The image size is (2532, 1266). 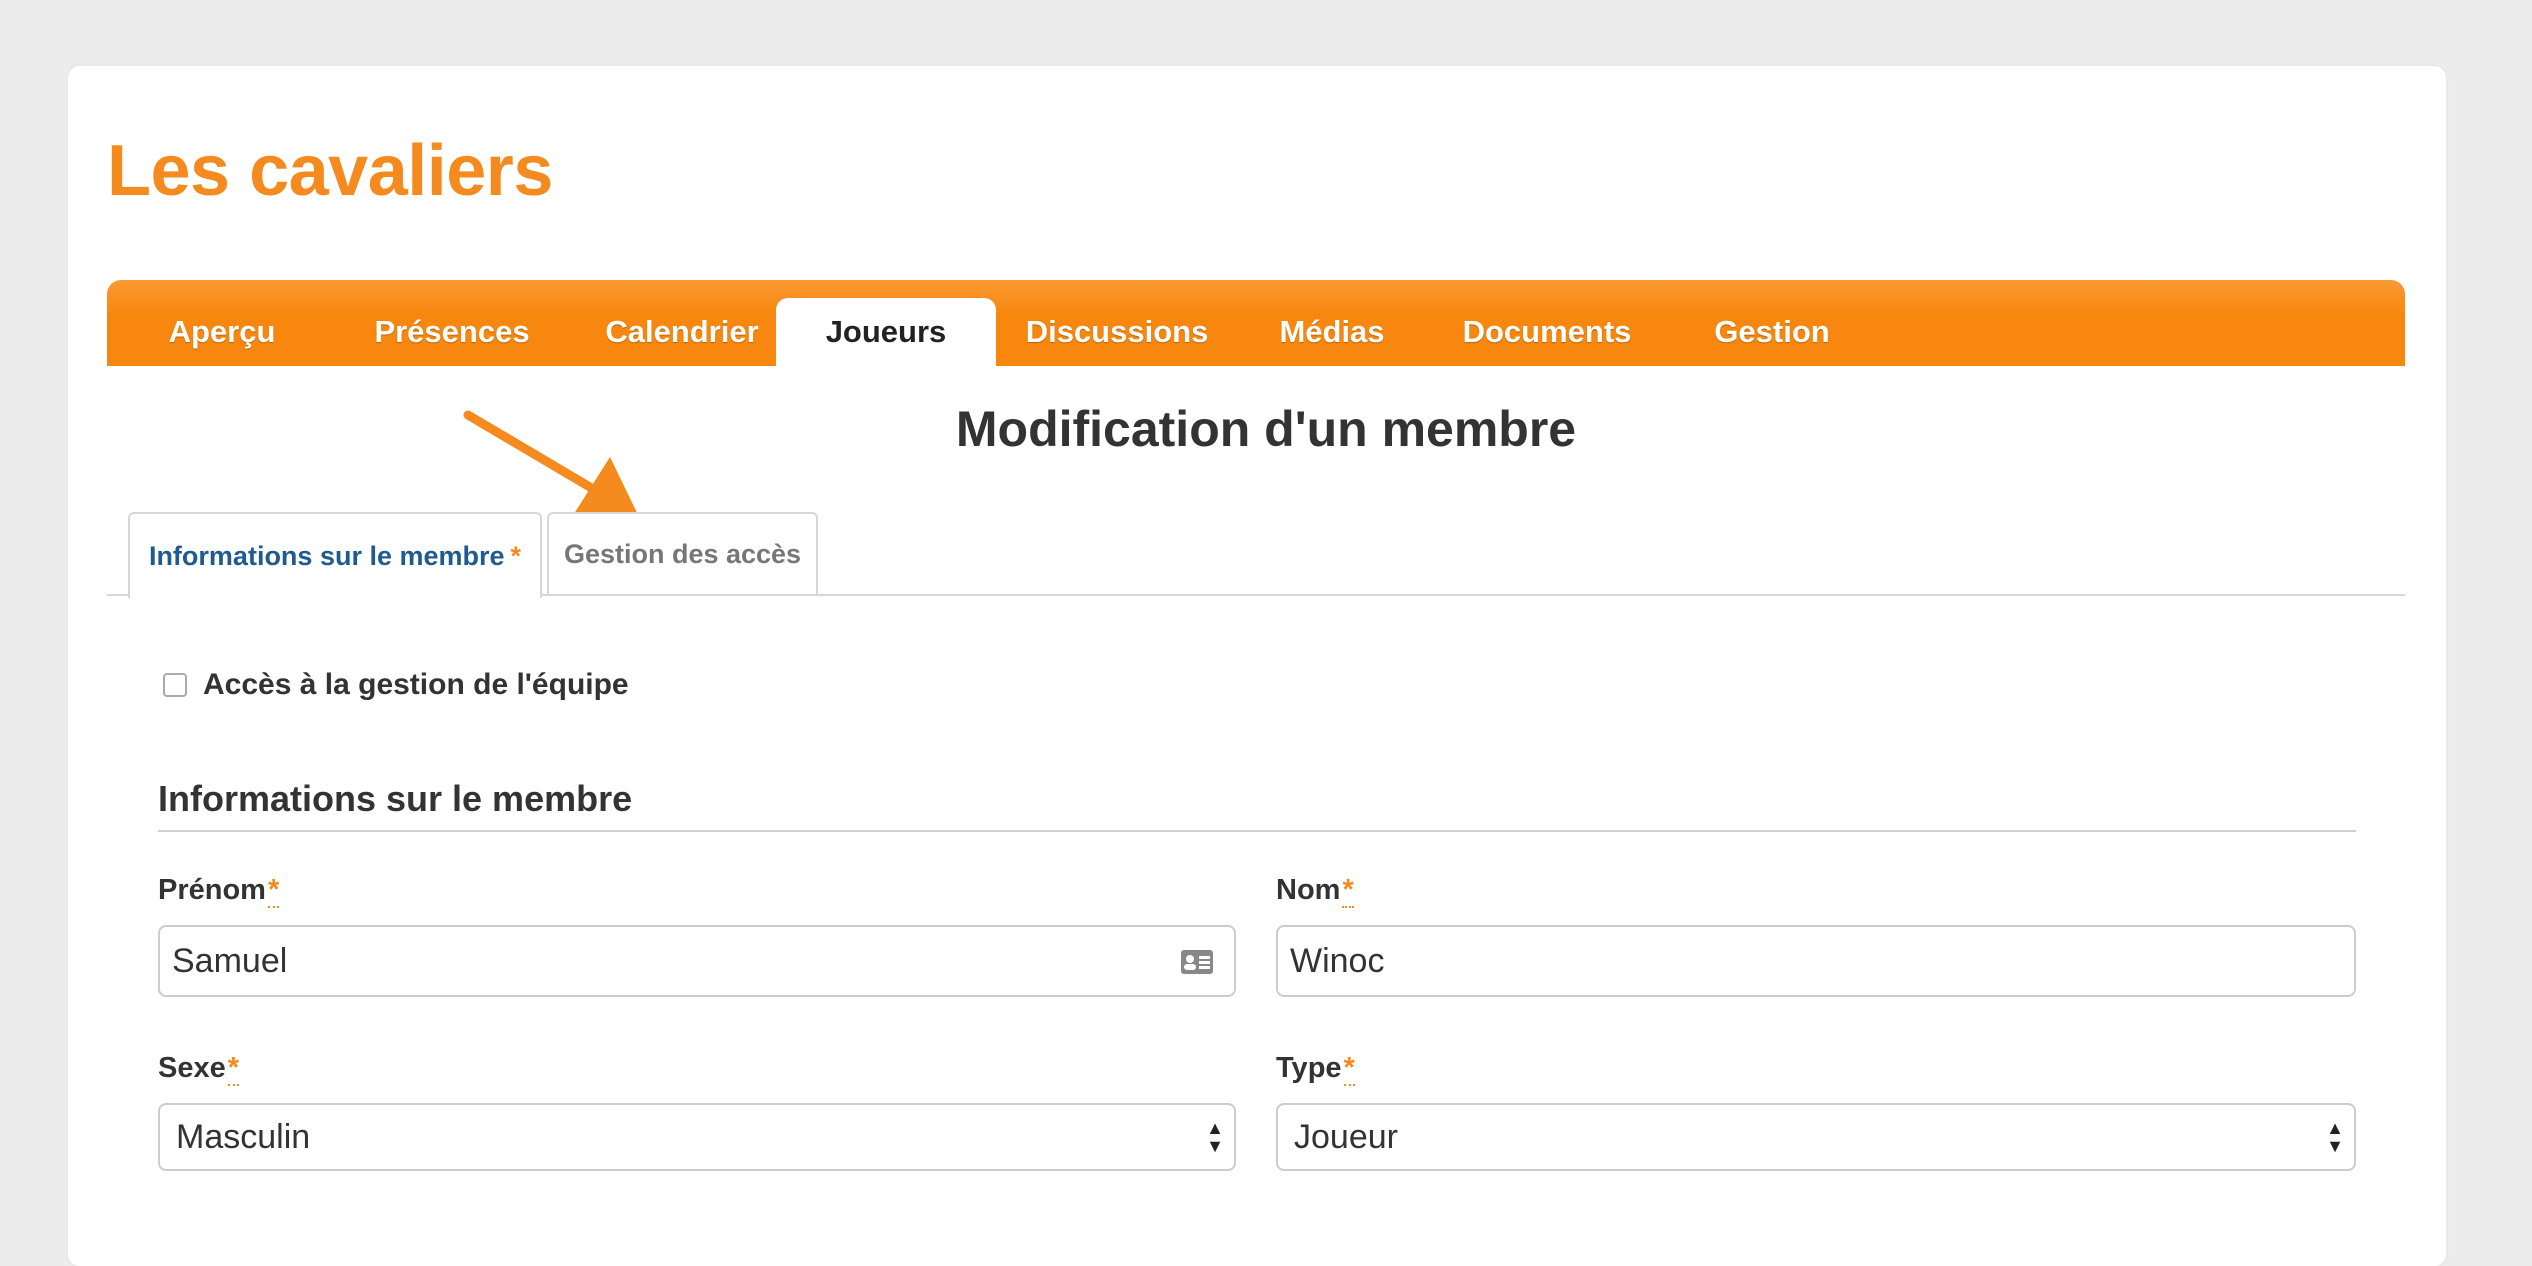 I want to click on type-label: Type*, so click(x=1315, y=1069).